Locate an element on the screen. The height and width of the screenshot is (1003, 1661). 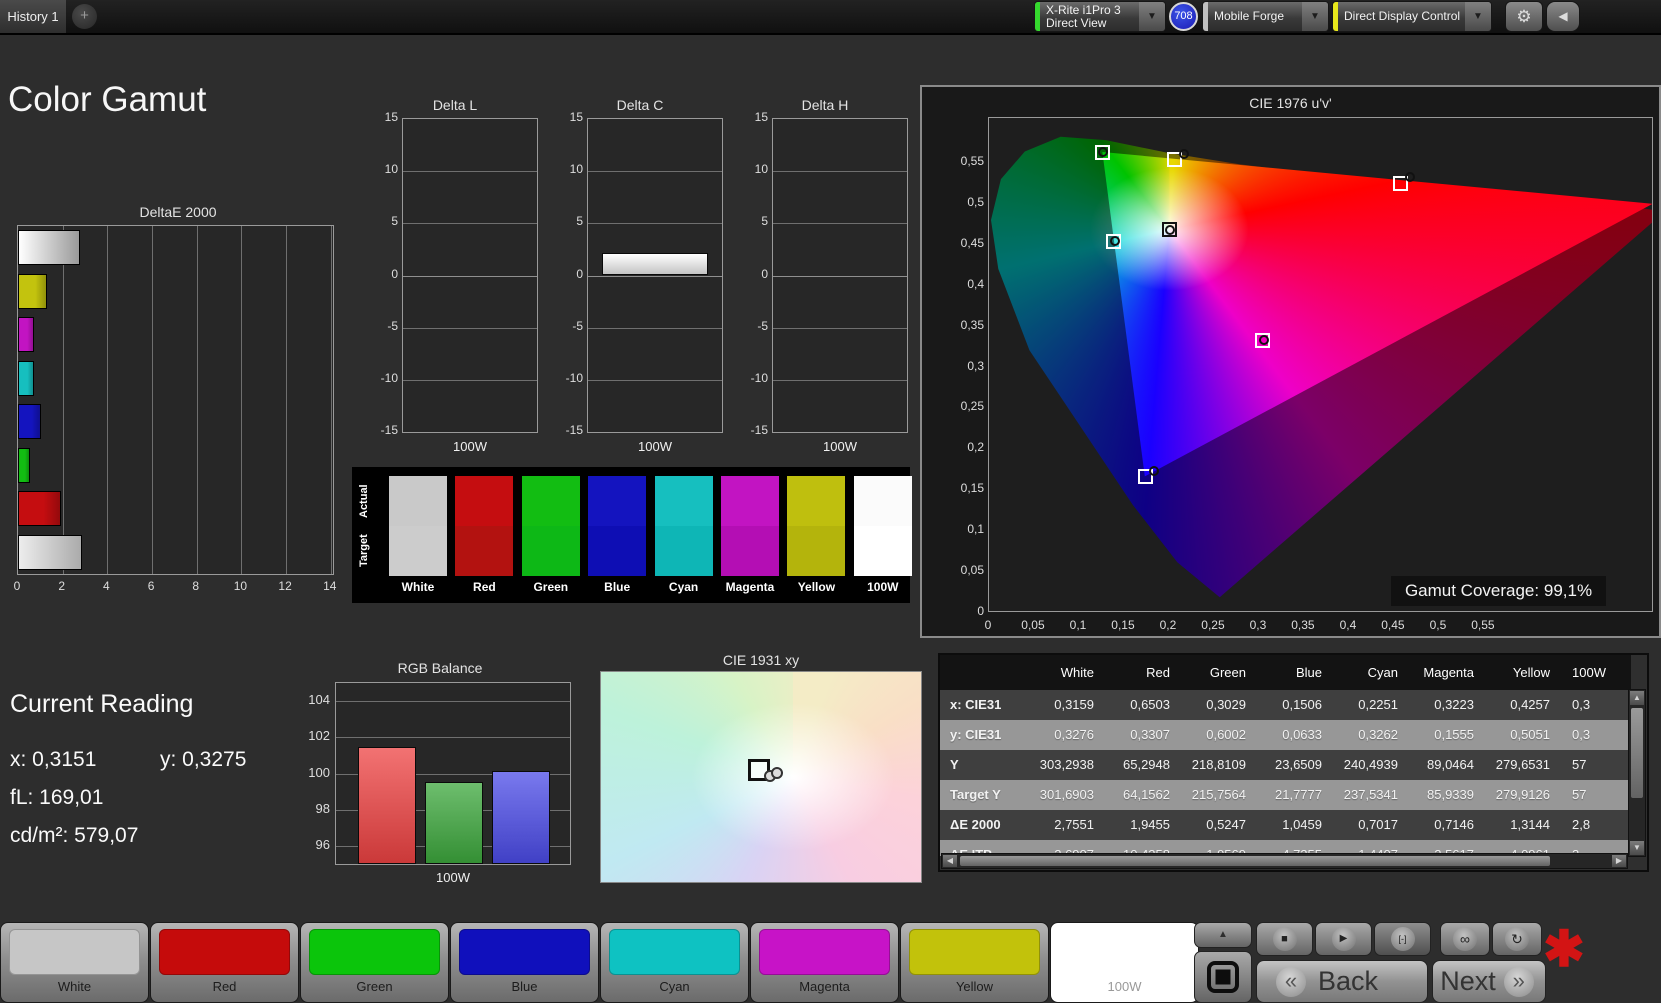
table-cell: 1,0459 is located at coordinates (1302, 824).